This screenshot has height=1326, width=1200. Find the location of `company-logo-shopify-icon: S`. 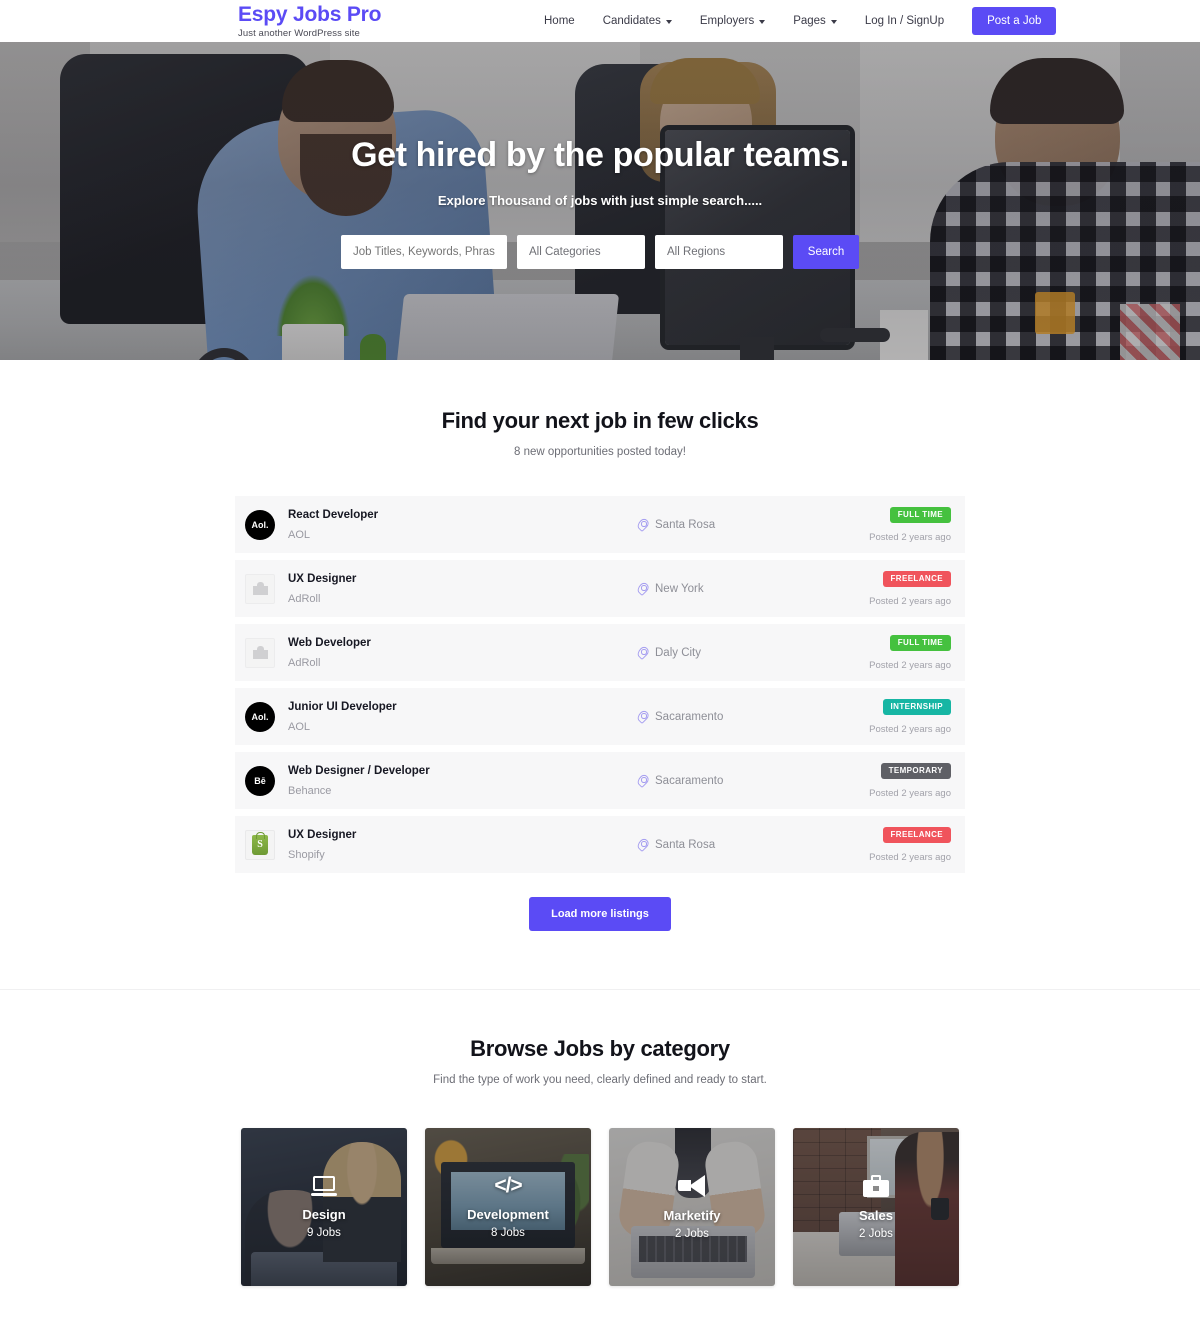

company-logo-shopify-icon: S is located at coordinates (260, 844).